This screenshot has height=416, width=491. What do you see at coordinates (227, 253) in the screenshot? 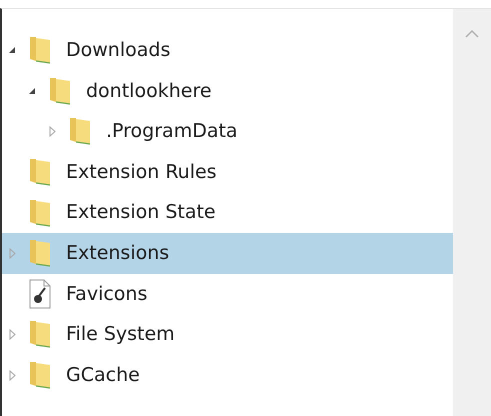
I see `tree-item: Extensions` at bounding box center [227, 253].